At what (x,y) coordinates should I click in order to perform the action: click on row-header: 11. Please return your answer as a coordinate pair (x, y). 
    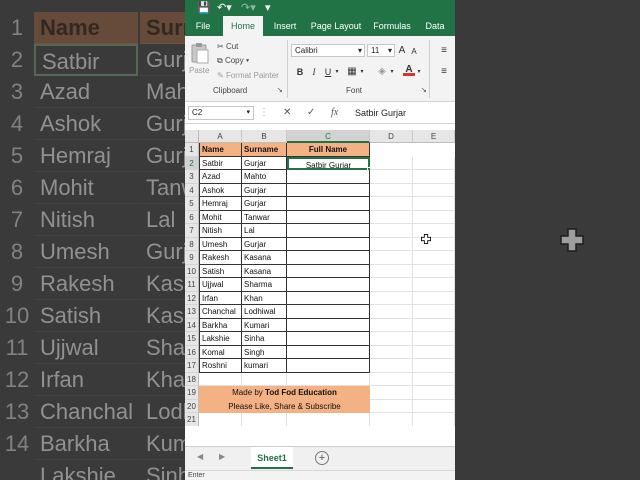
    Looking at the image, I should click on (192, 285).